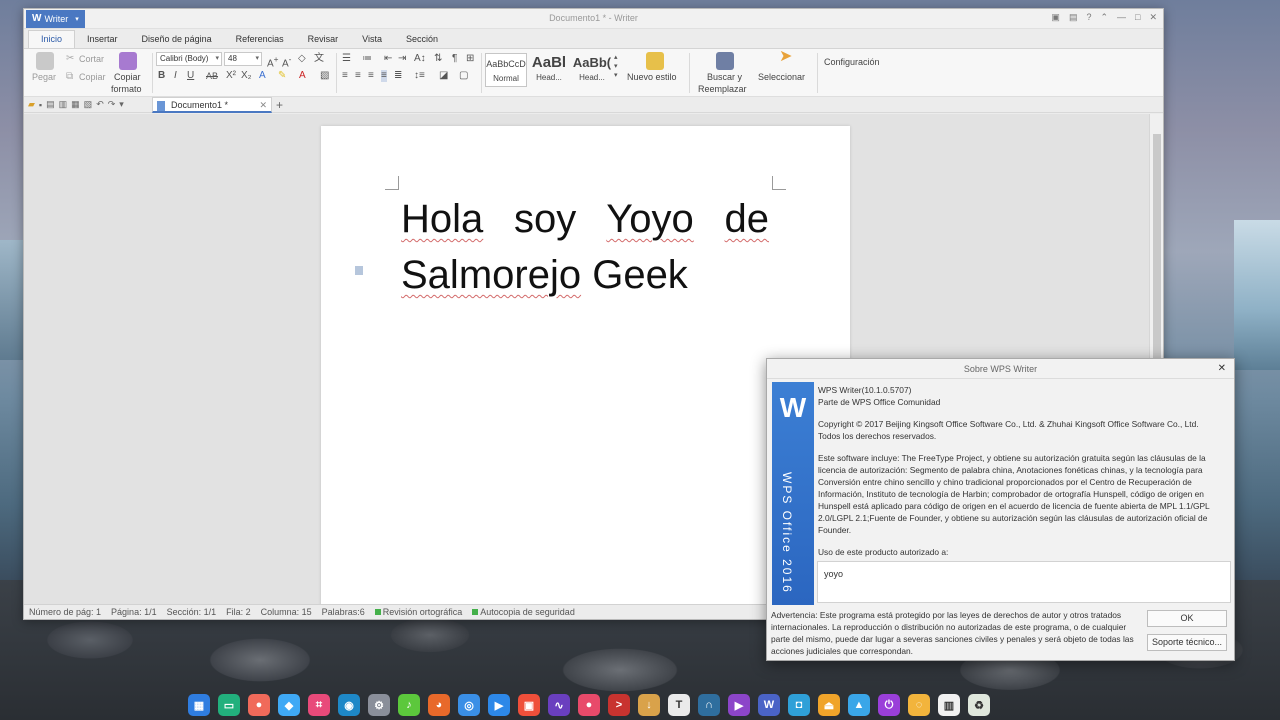 The height and width of the screenshot is (720, 1280). Describe the element at coordinates (75, 104) in the screenshot. I see `export-pdf-icon: ▦` at that location.